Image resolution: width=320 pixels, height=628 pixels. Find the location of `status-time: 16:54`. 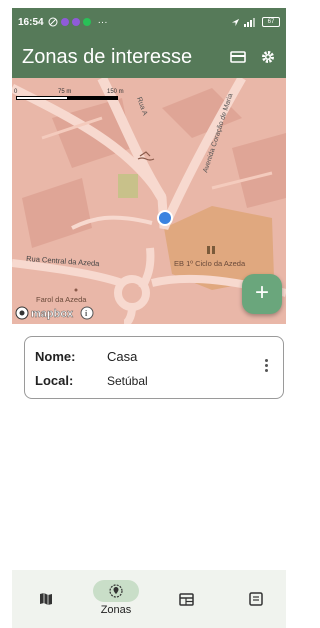

status-time: 16:54 is located at coordinates (31, 22).